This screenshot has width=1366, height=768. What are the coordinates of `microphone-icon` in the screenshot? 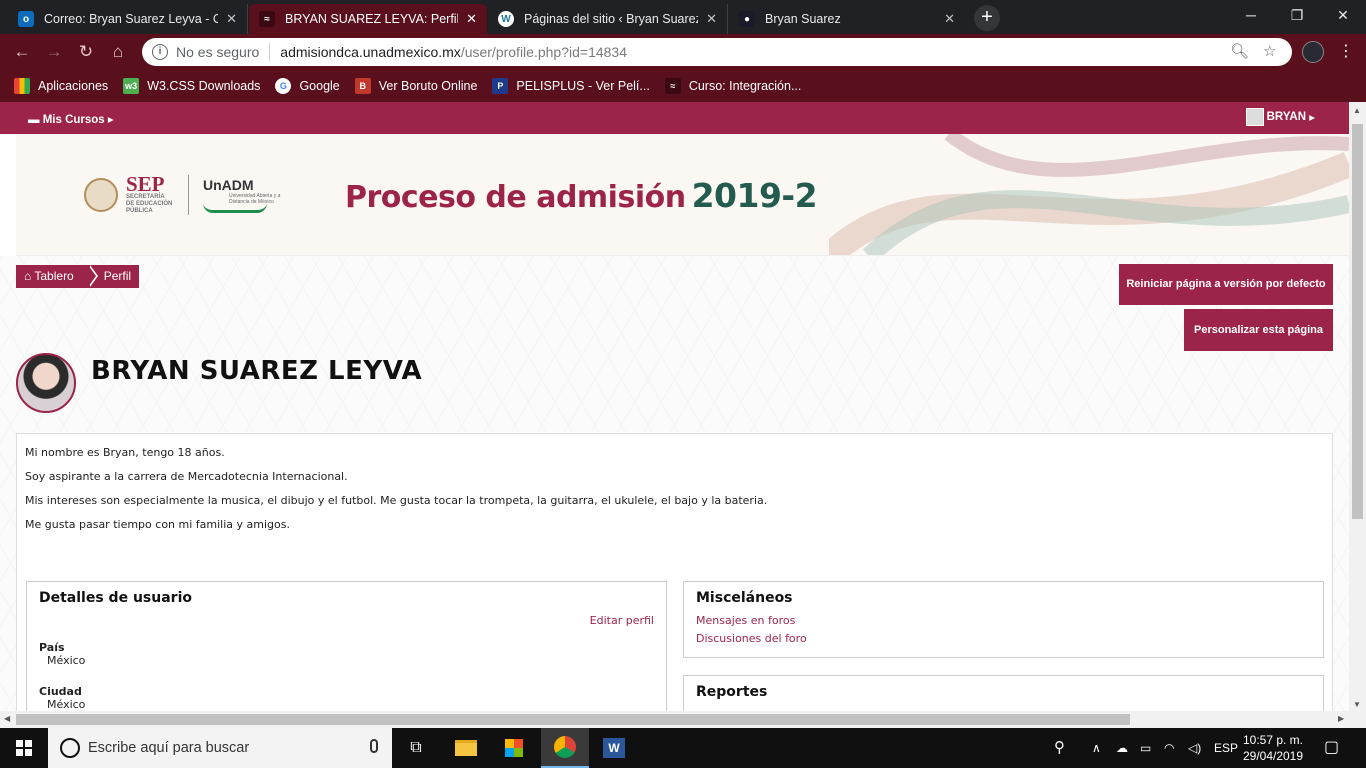 It's located at (374, 746).